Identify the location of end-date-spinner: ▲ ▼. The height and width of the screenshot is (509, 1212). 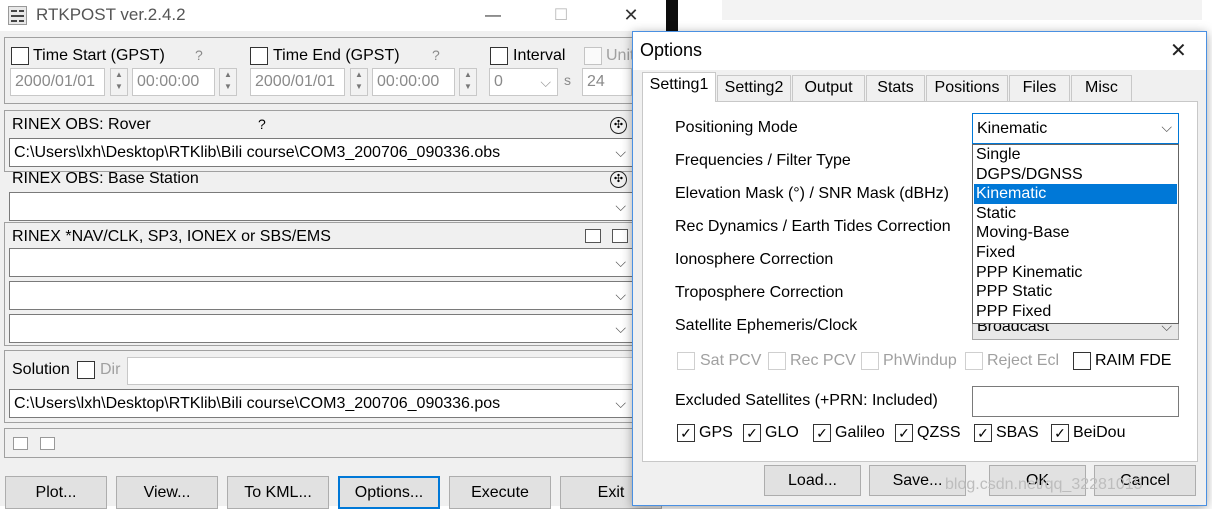
(359, 82).